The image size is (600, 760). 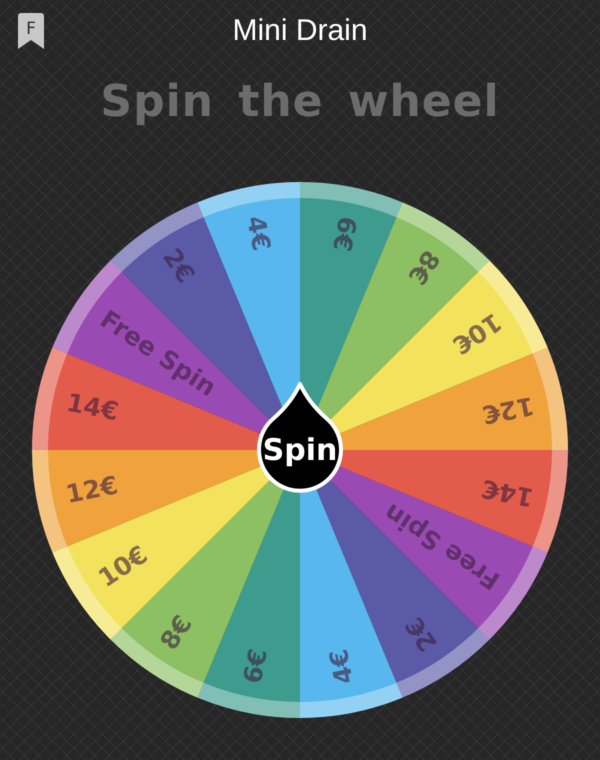 What do you see at coordinates (300, 102) in the screenshot?
I see `page-heading: Spin the wheel` at bounding box center [300, 102].